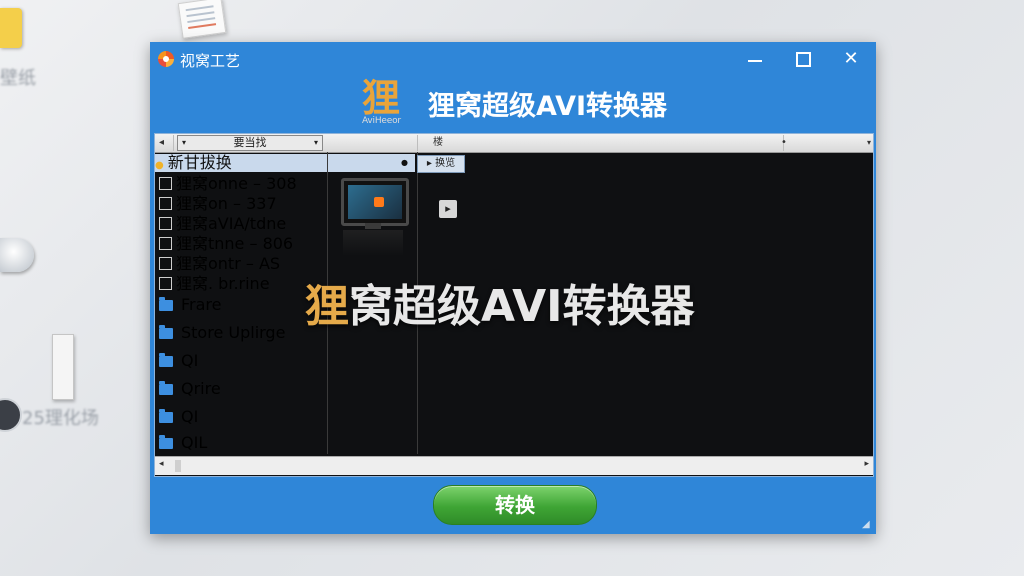 The width and height of the screenshot is (1024, 576). What do you see at coordinates (11, 28) in the screenshot?
I see `desktop-folder-icon` at bounding box center [11, 28].